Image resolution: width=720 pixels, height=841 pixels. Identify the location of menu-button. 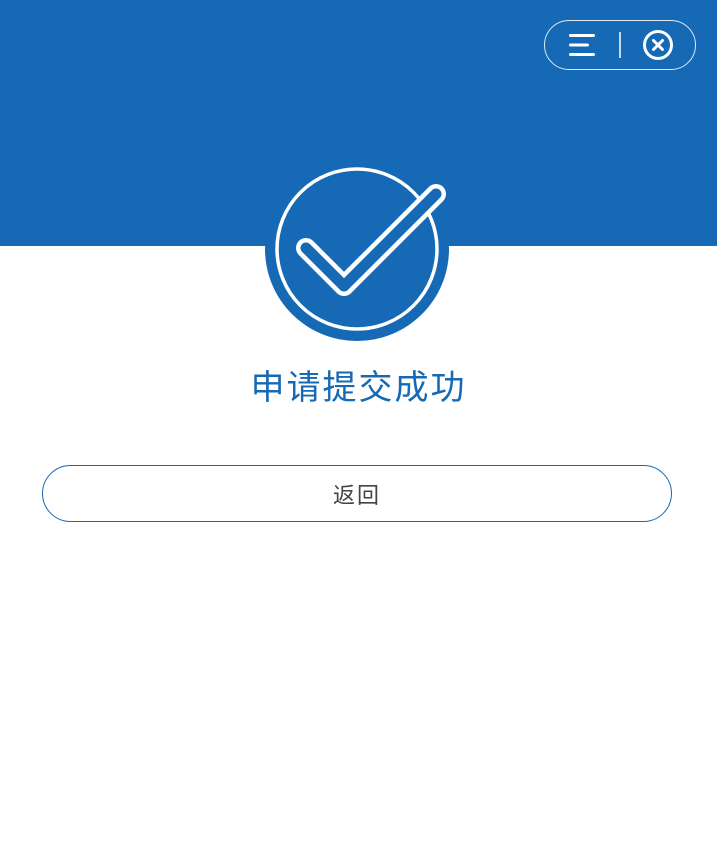
(582, 45).